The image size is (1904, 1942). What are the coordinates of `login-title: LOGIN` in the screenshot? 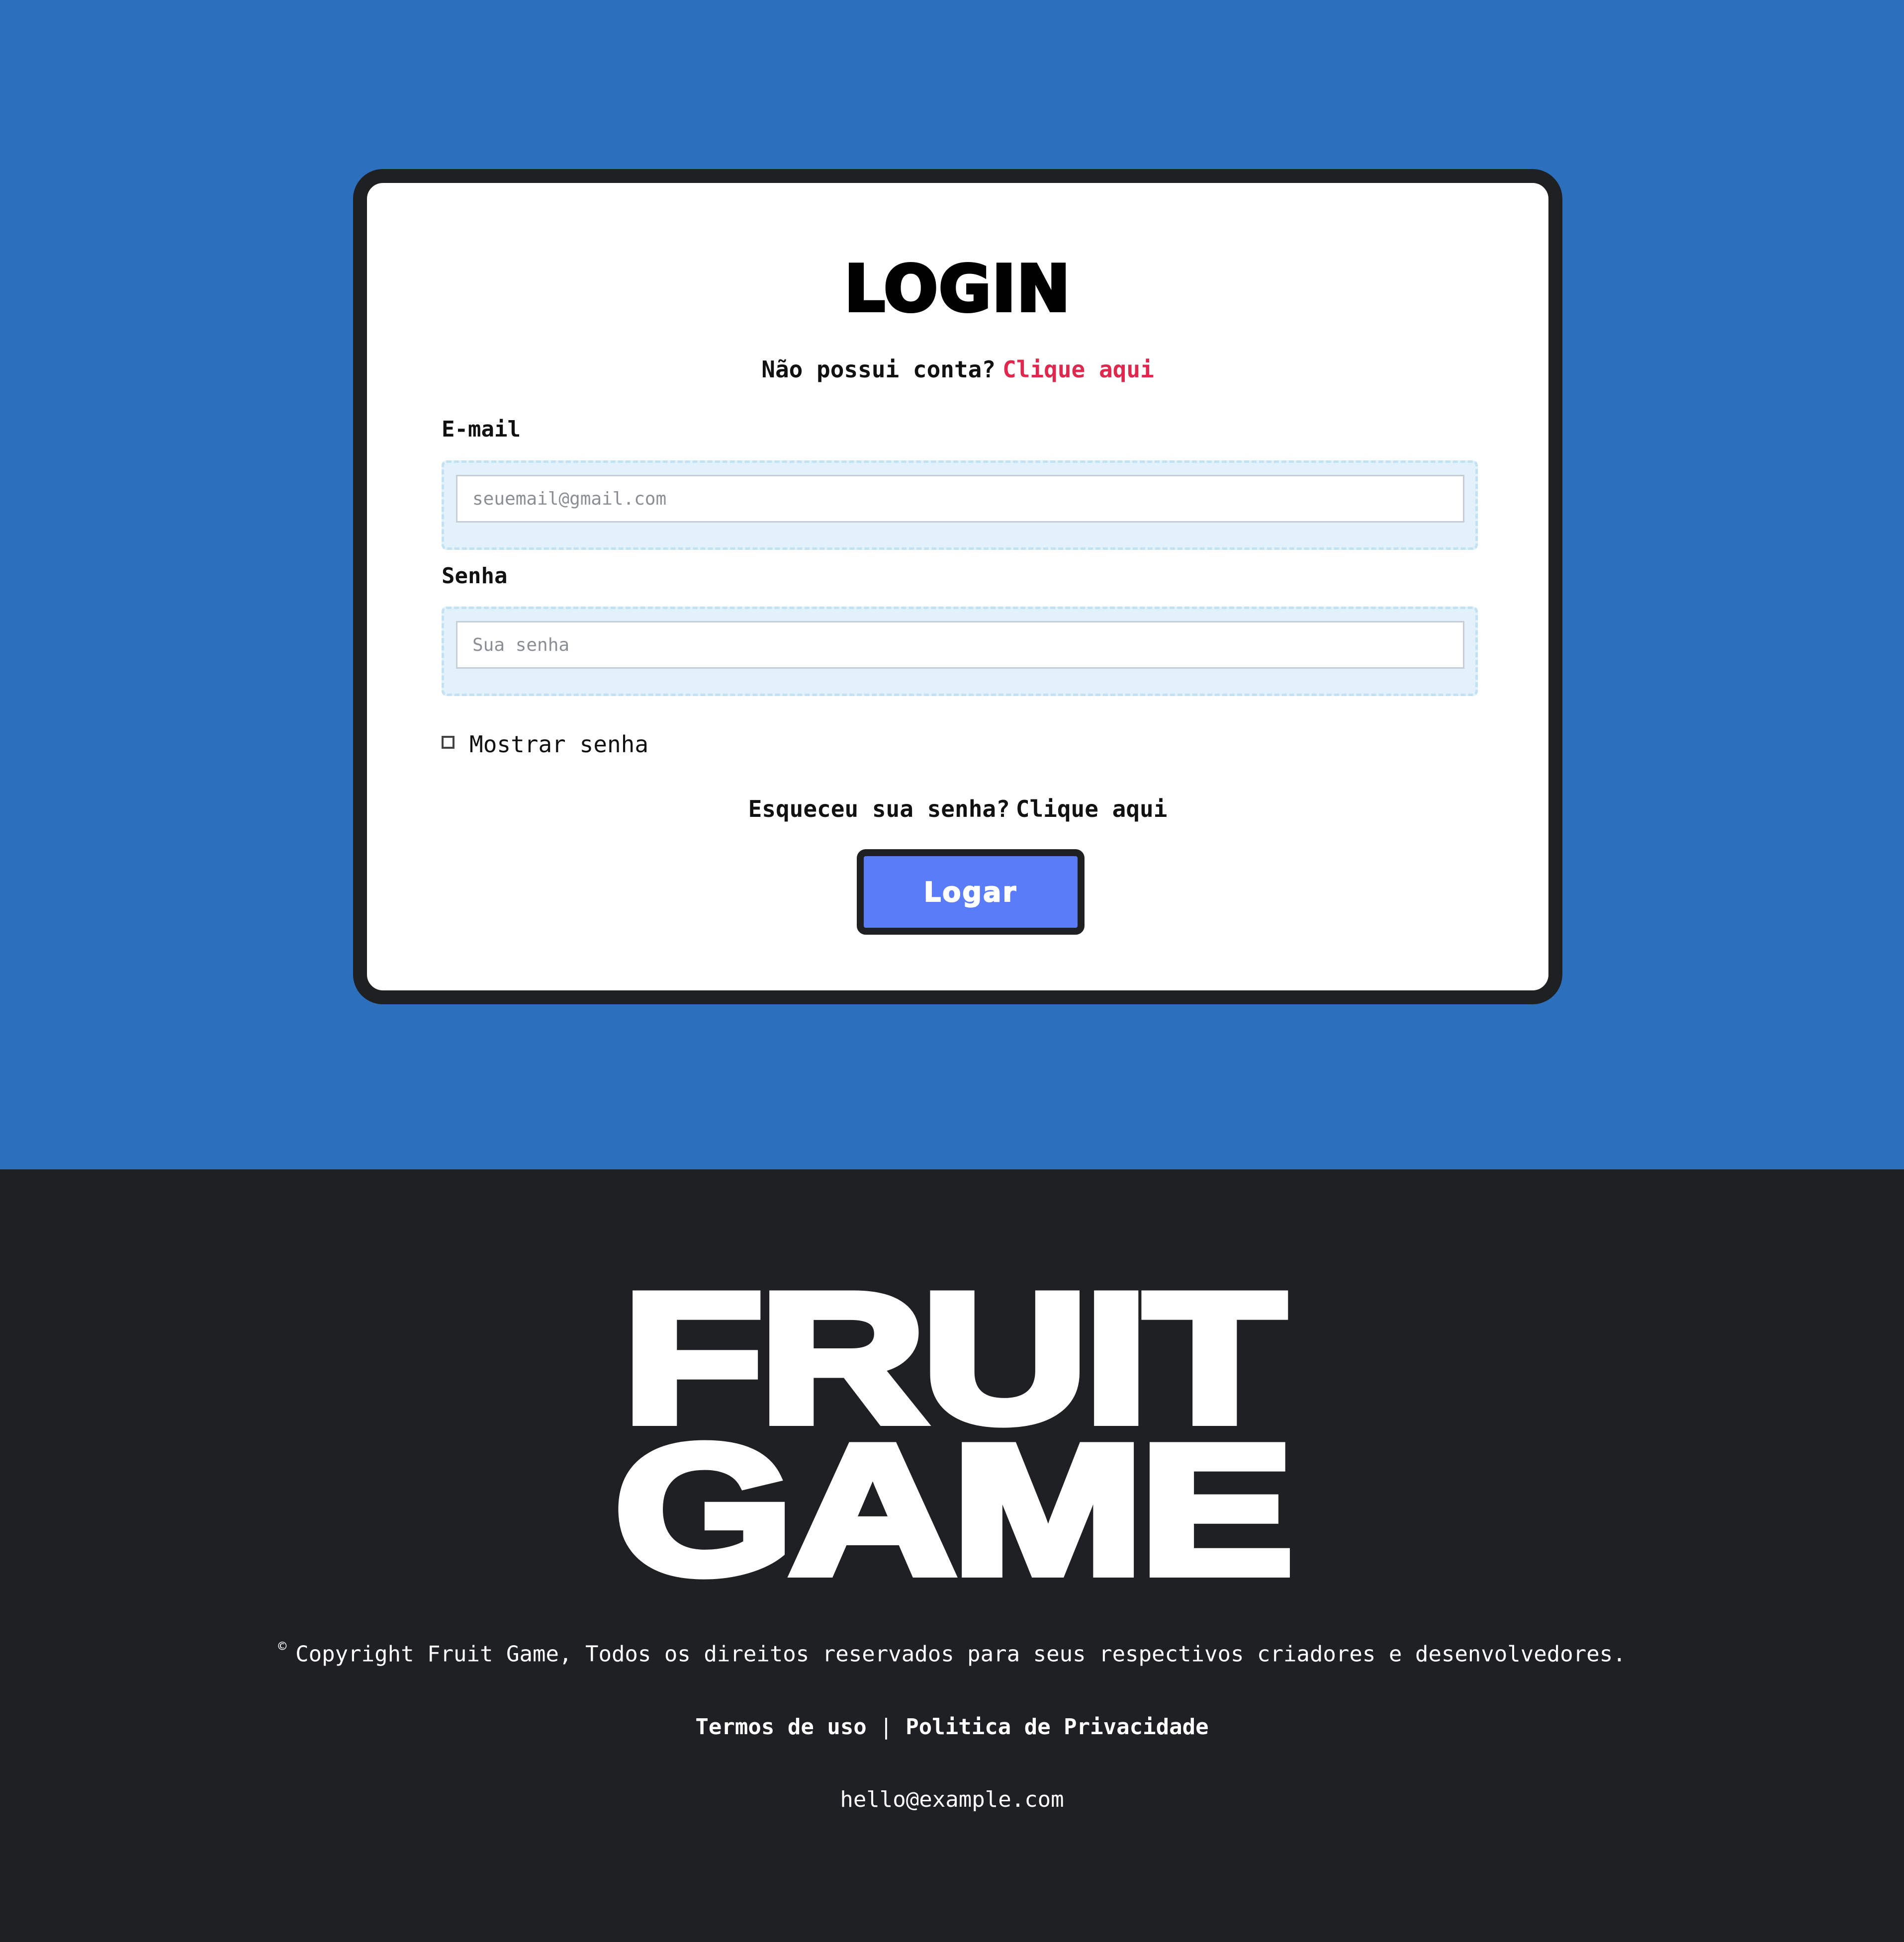 It's located at (958, 289).